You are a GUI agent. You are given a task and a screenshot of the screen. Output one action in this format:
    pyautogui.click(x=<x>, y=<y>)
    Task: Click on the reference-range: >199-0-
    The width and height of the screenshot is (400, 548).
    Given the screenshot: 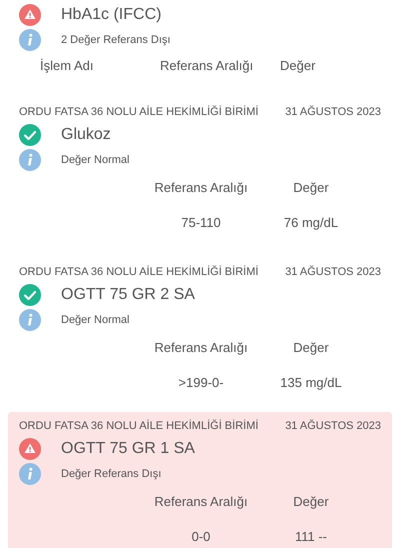 What is the action you would take?
    pyautogui.click(x=201, y=382)
    